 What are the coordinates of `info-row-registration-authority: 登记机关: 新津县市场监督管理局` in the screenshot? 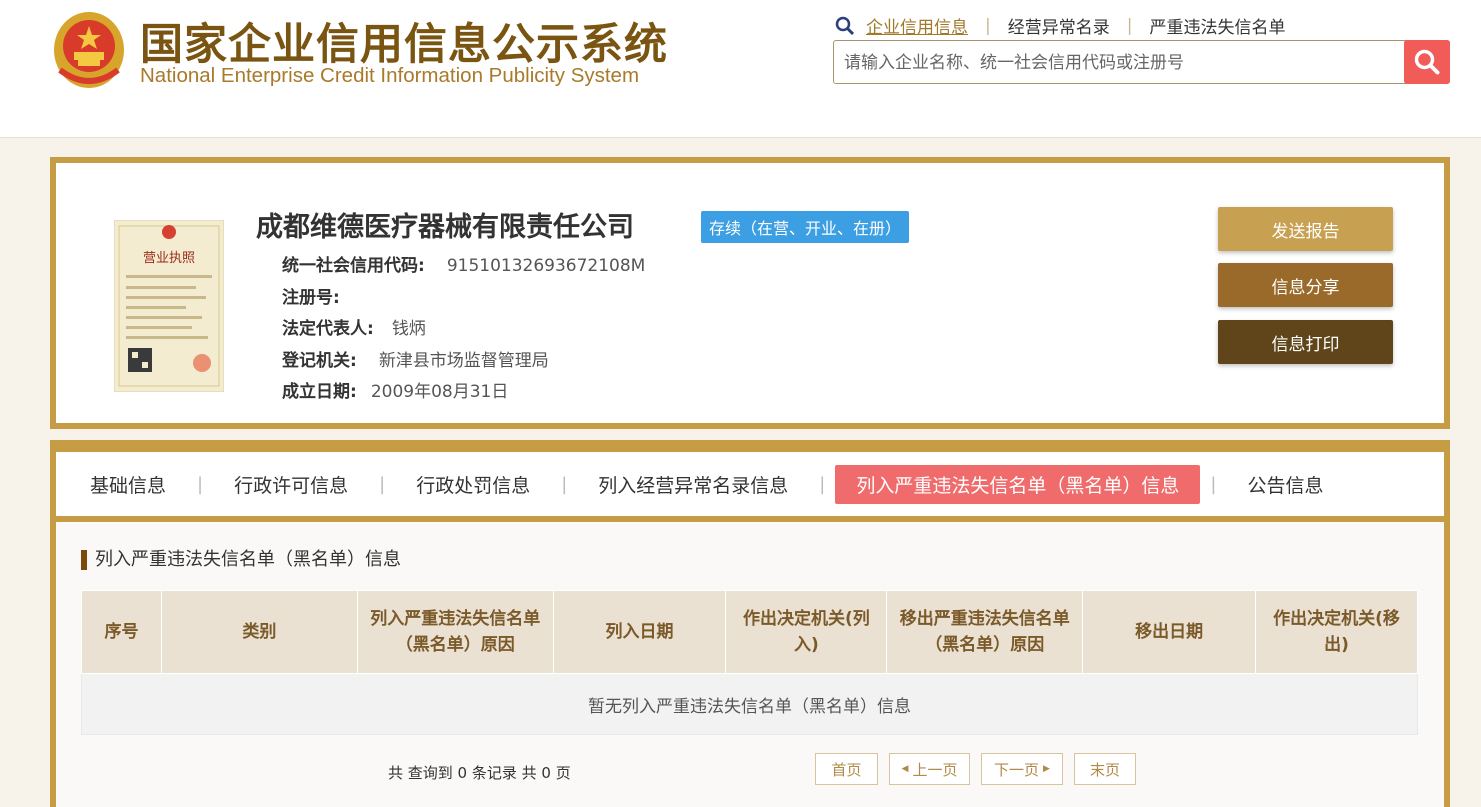 It's located at (415, 358).